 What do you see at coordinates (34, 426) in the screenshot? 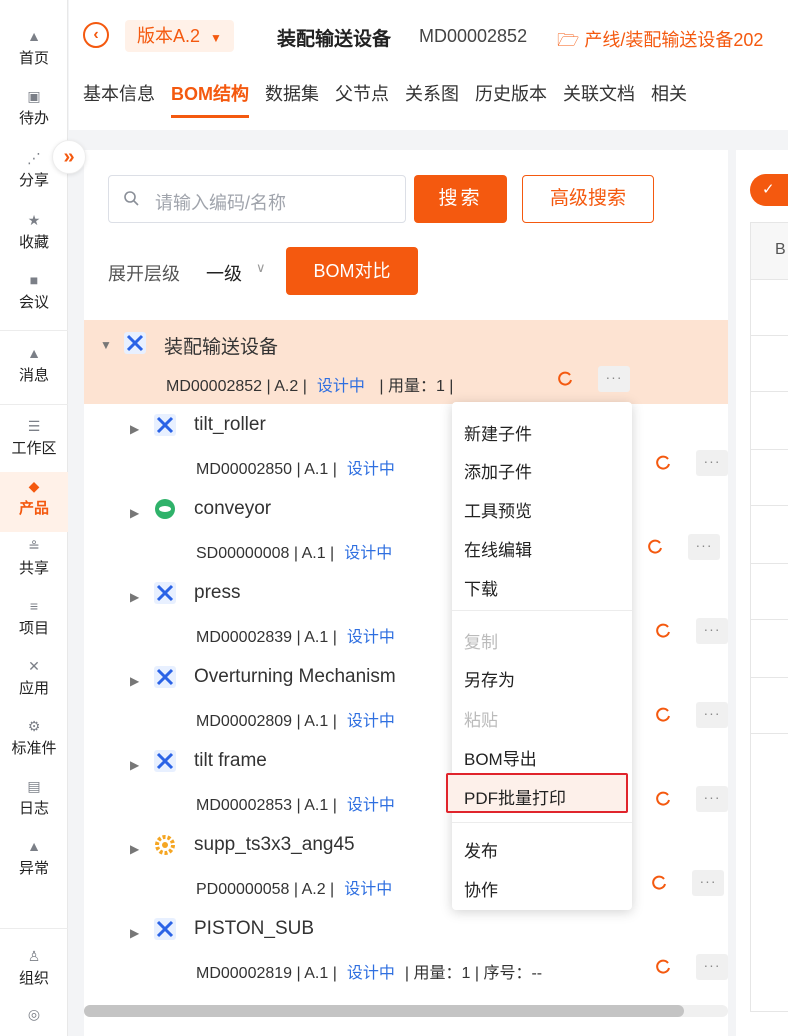
I see `workspace-icon: ☰` at bounding box center [34, 426].